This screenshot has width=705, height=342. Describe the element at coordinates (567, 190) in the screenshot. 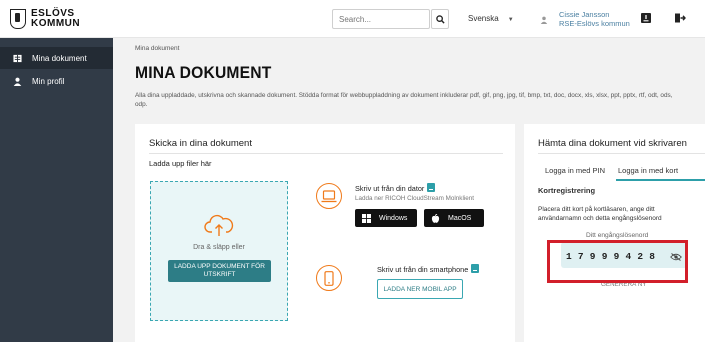

I see `card-registration-heading: Kortregistrering` at that location.